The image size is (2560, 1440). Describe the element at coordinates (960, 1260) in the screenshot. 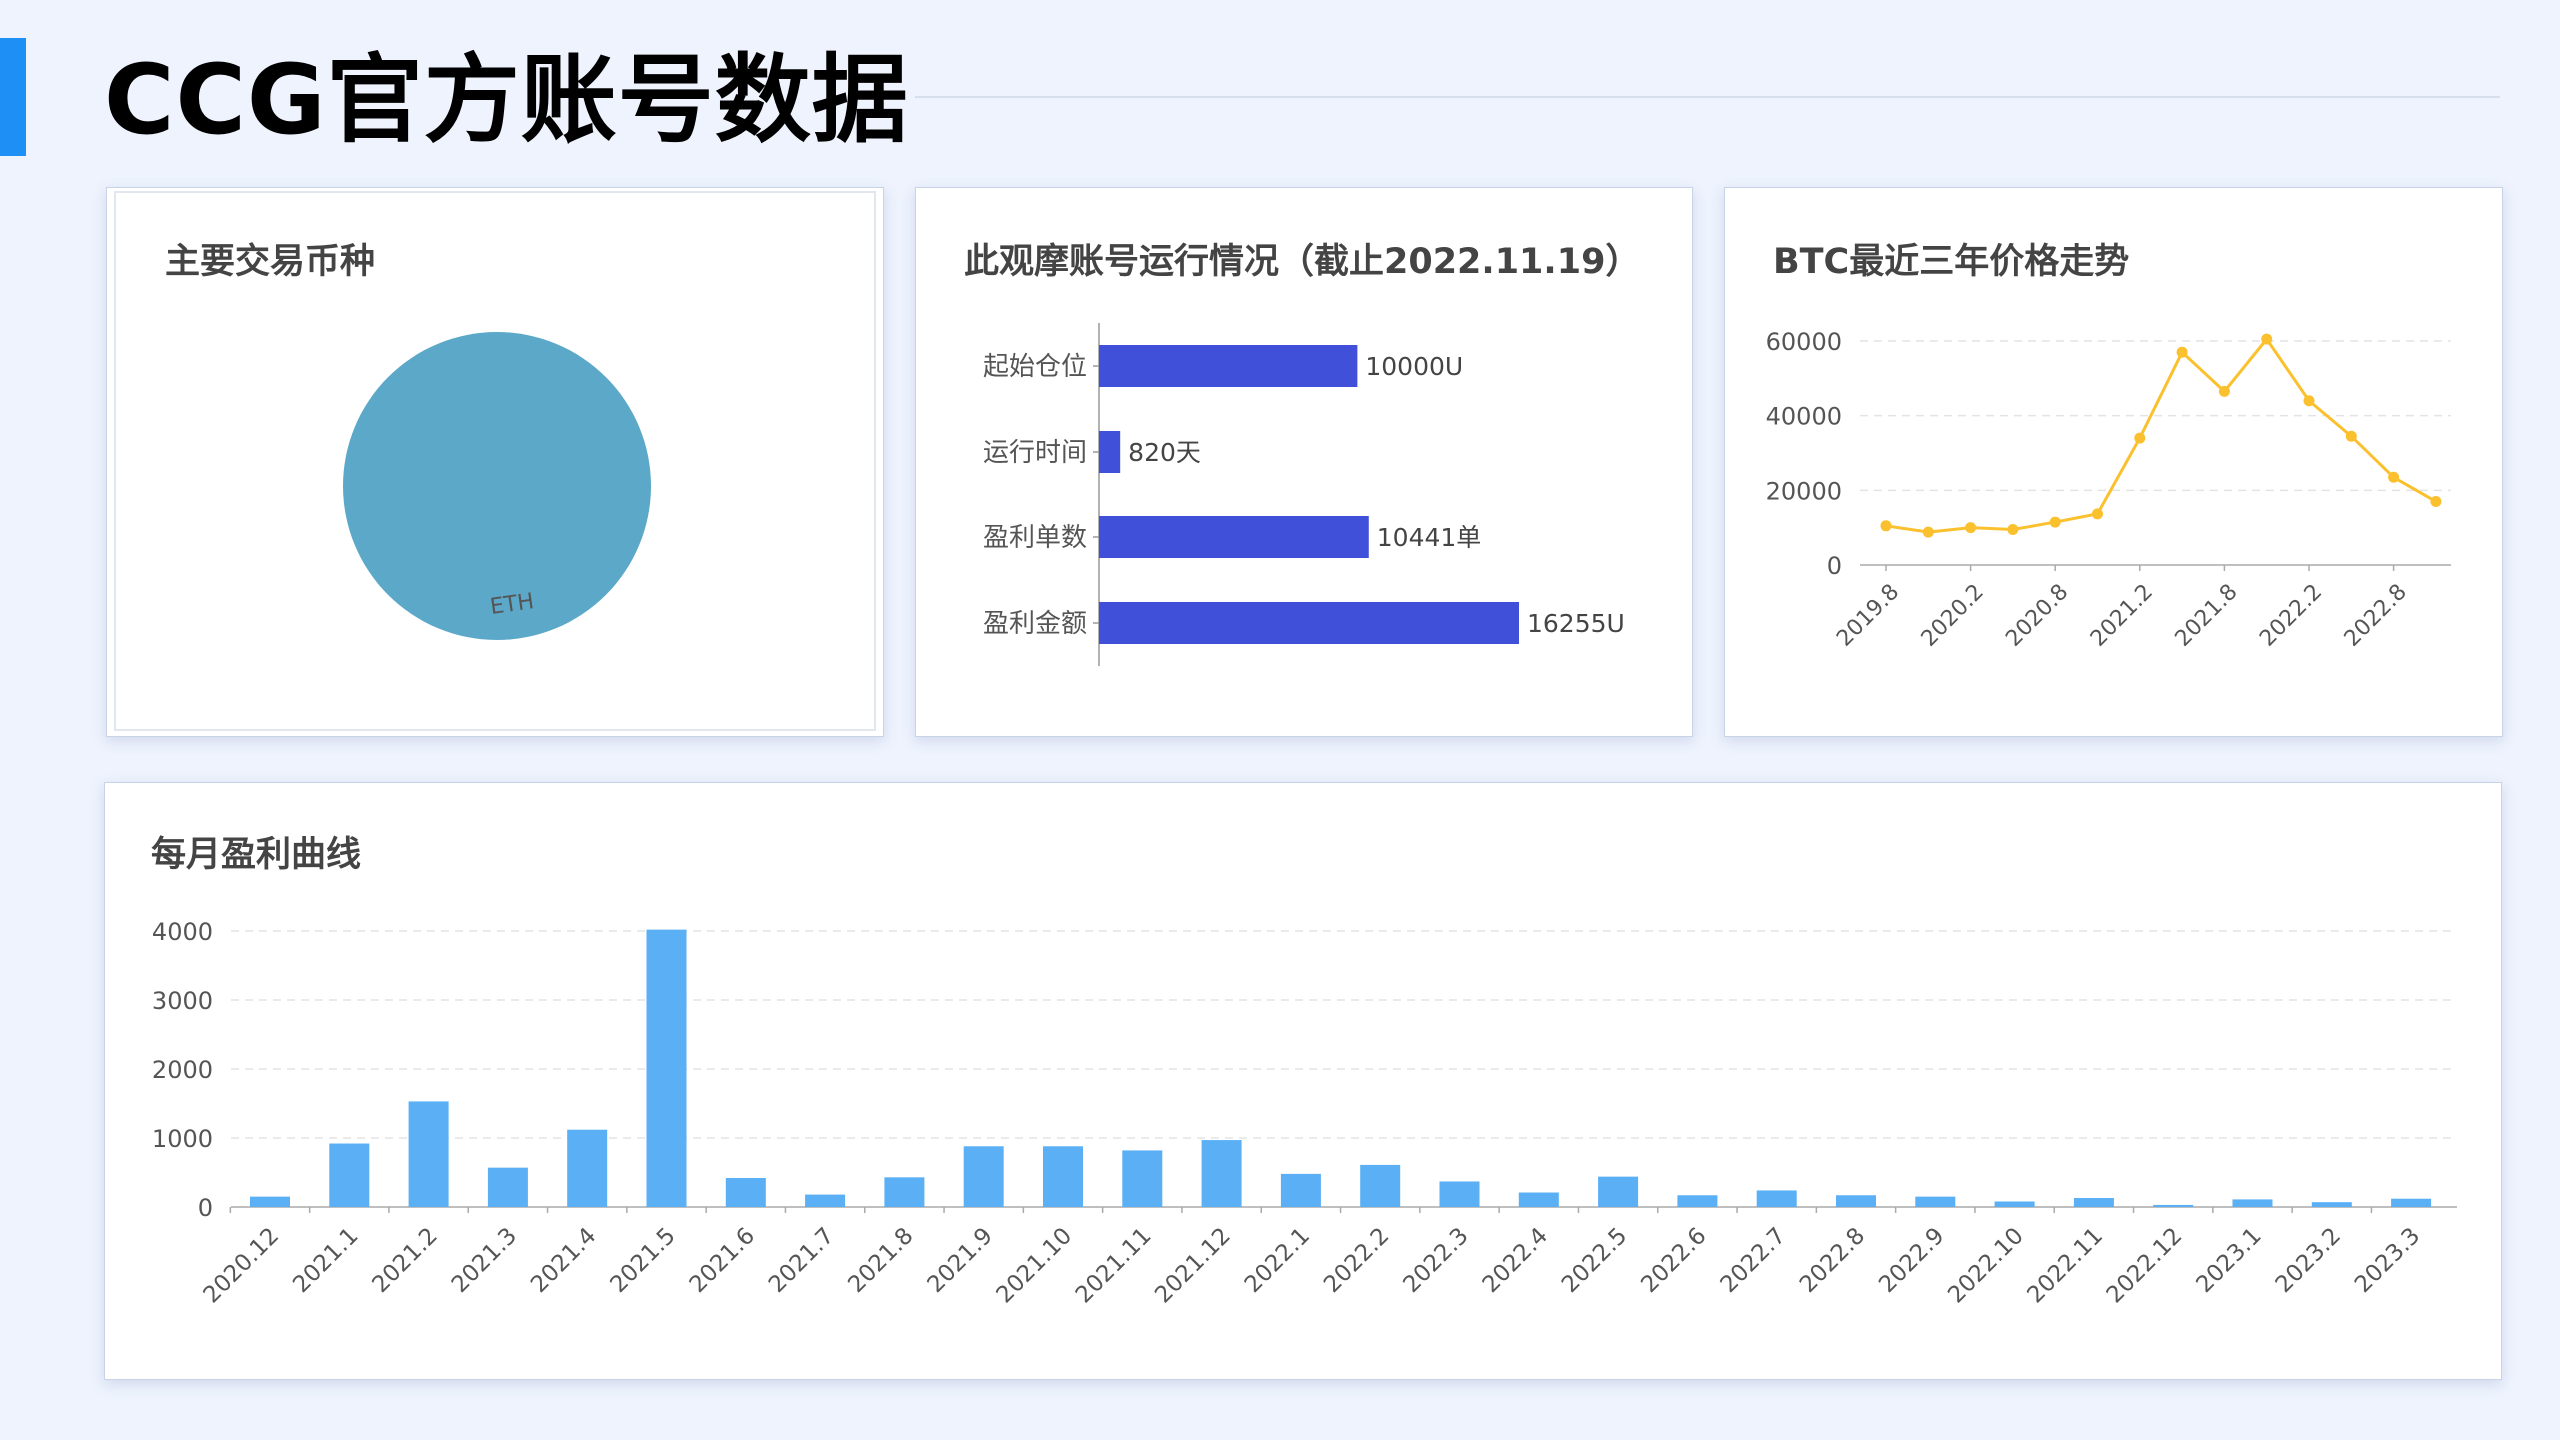

I see `mbar-x-tick-label: 2021.9` at that location.